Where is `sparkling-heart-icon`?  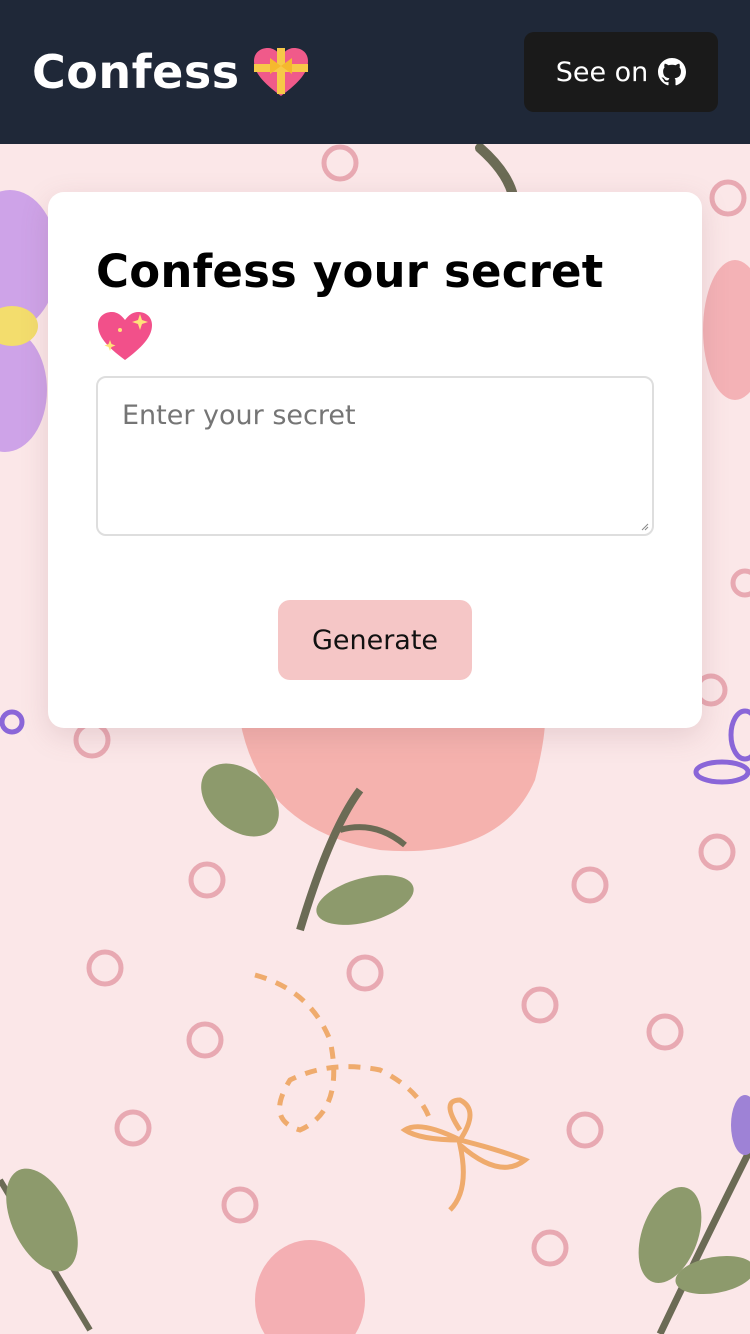 sparkling-heart-icon is located at coordinates (125, 336).